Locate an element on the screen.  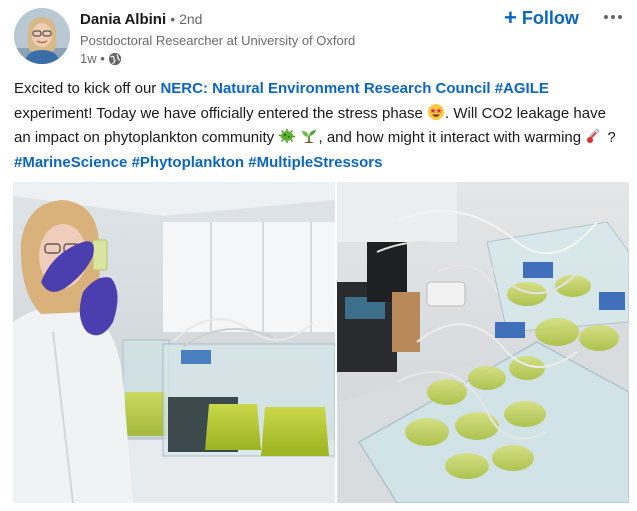
avatar-image is located at coordinates (42, 36).